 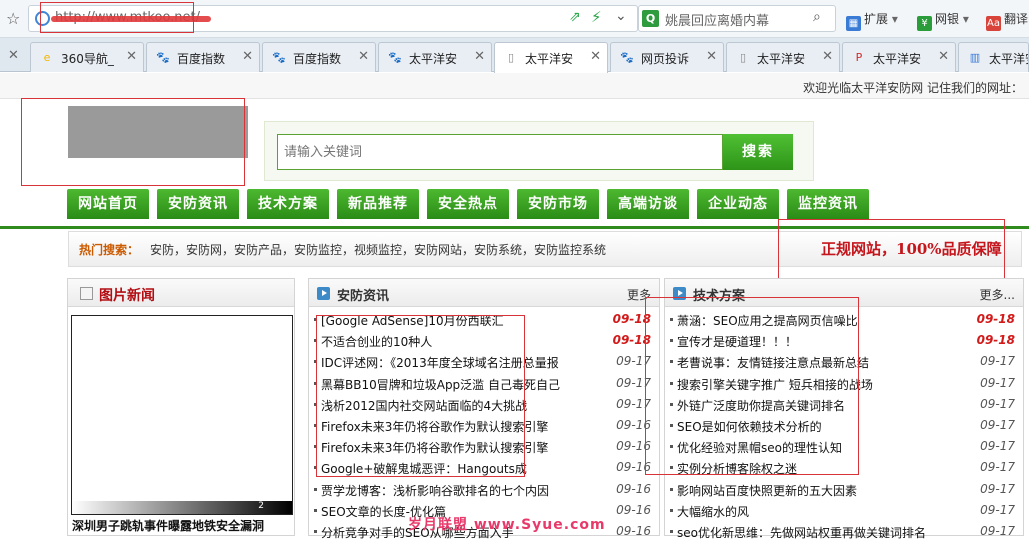 What do you see at coordinates (109, 250) in the screenshot?
I see `hot-search-label: 热门搜索：` at bounding box center [109, 250].